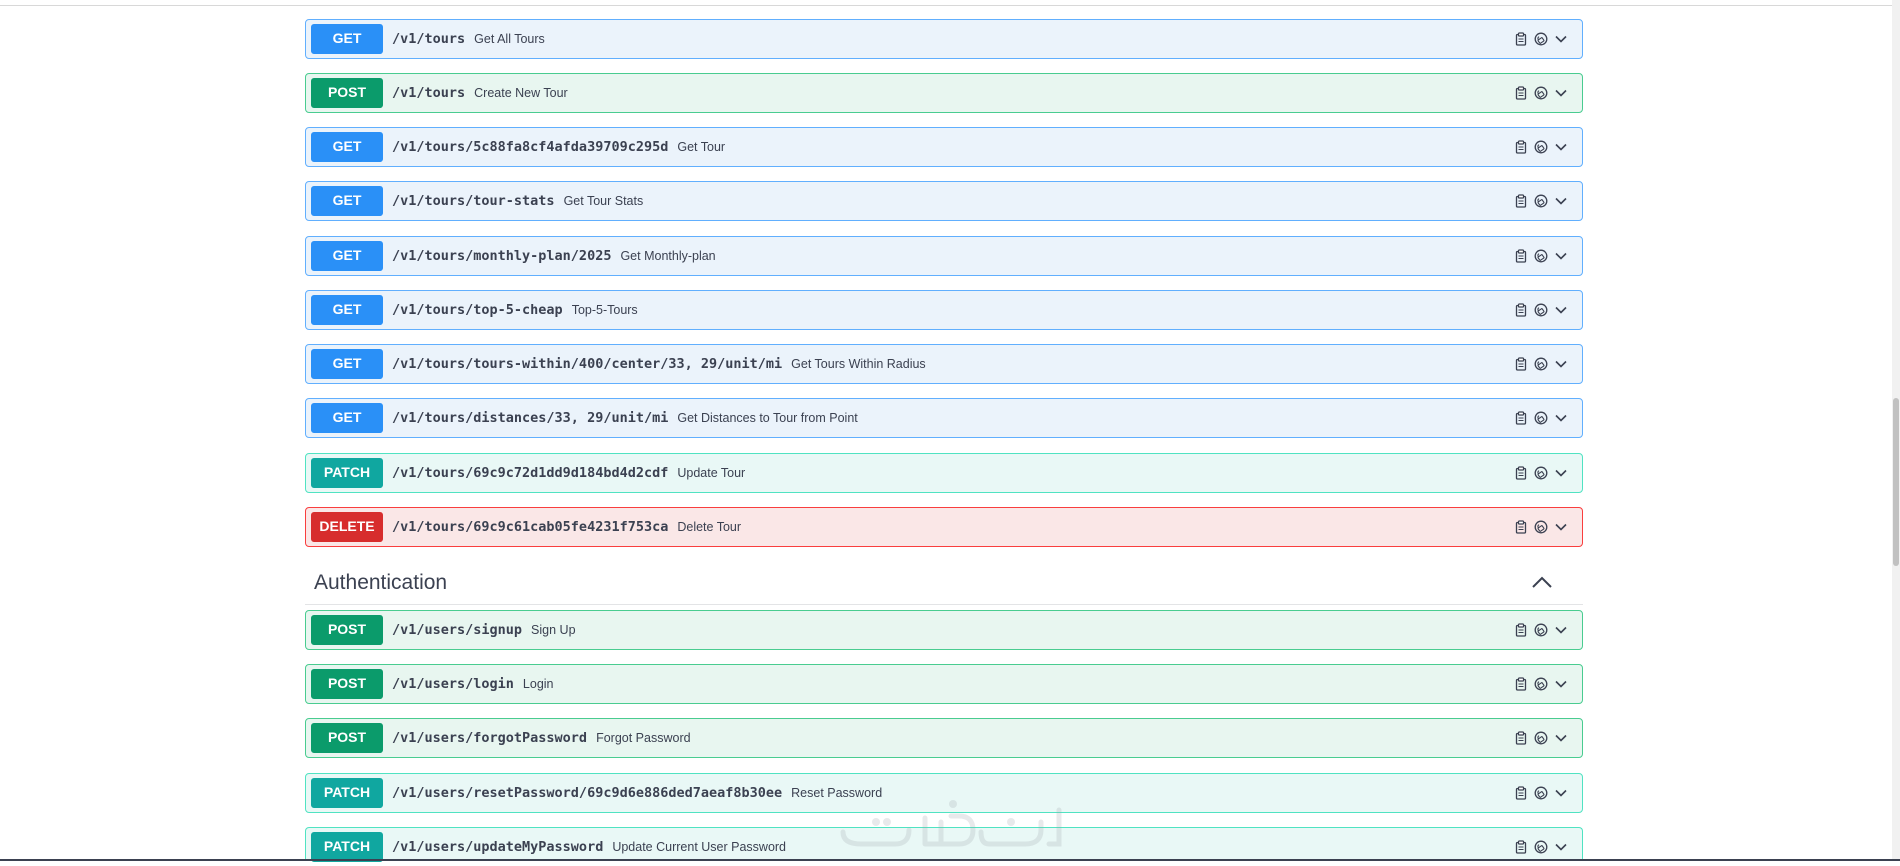  I want to click on operation-summary: Get All Tours, so click(509, 39).